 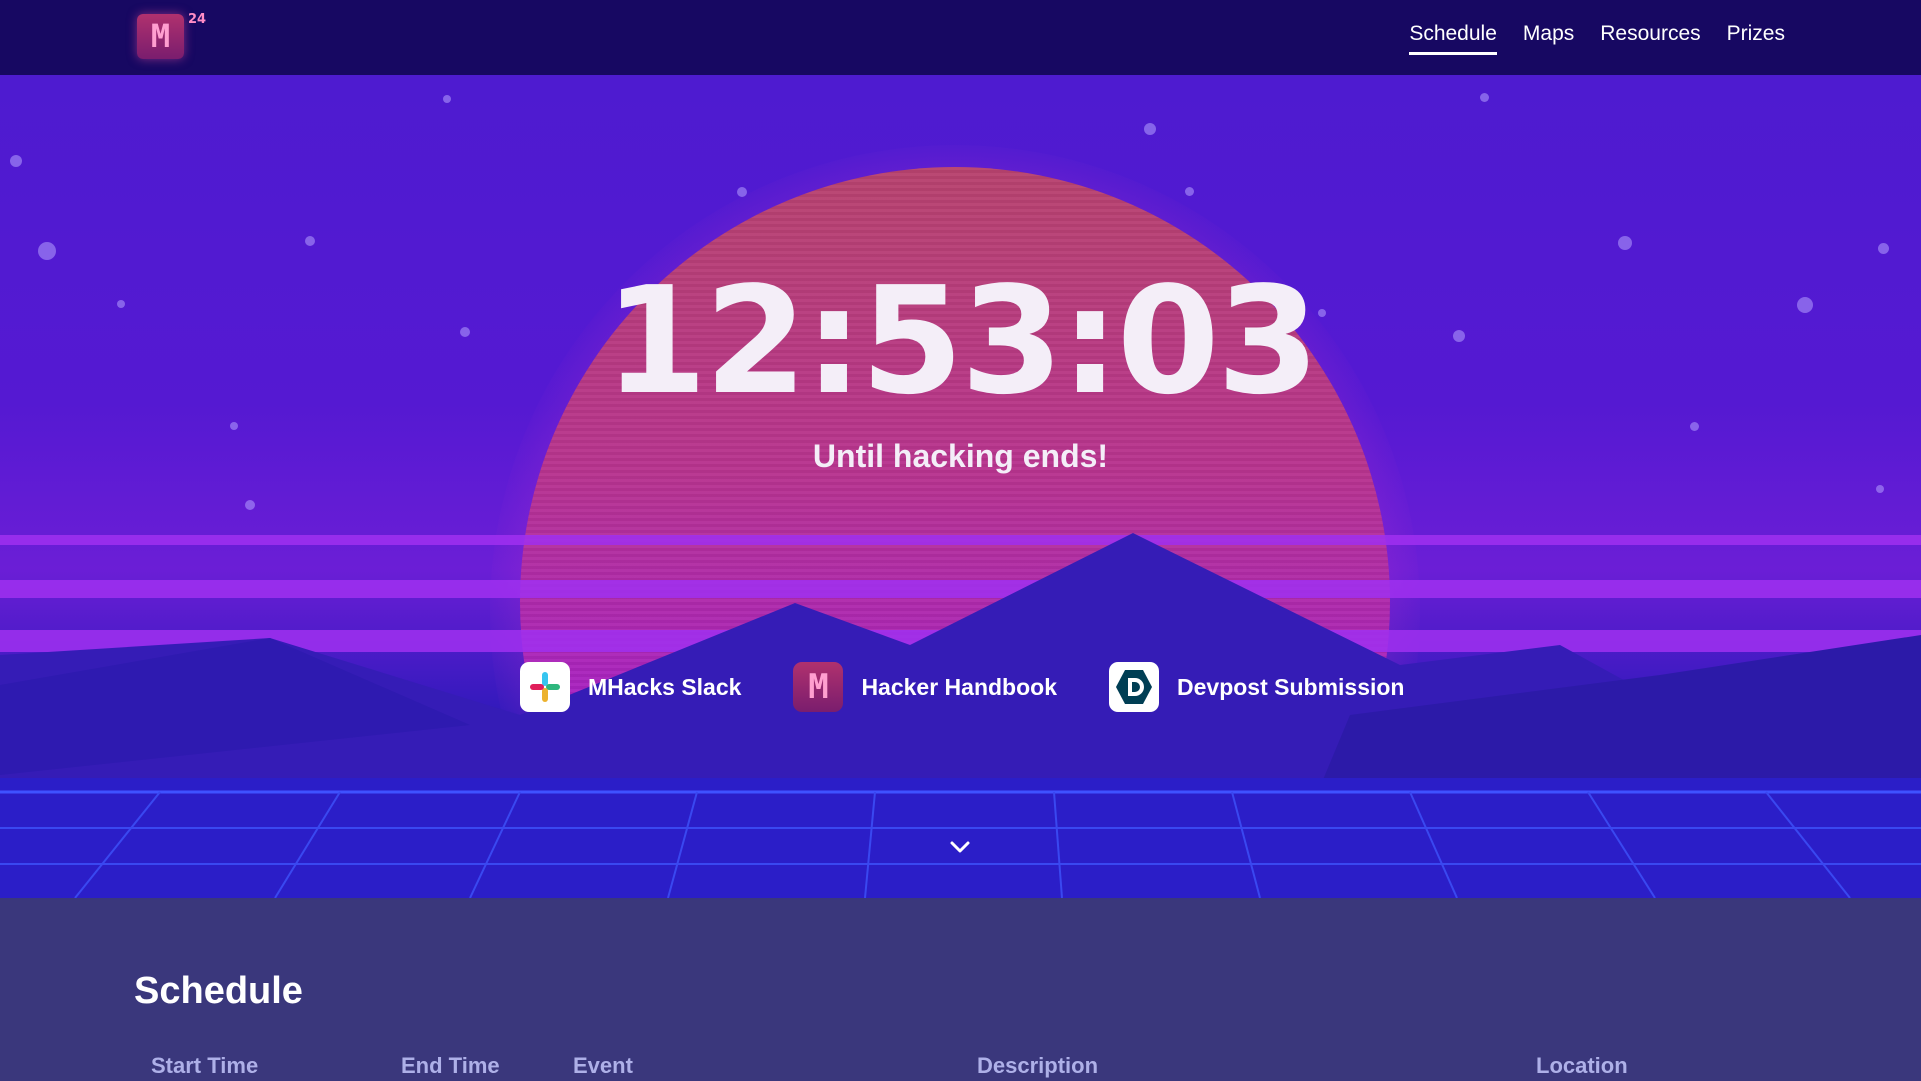 I want to click on nav-link-schedule: Schedule, so click(x=1453, y=38).